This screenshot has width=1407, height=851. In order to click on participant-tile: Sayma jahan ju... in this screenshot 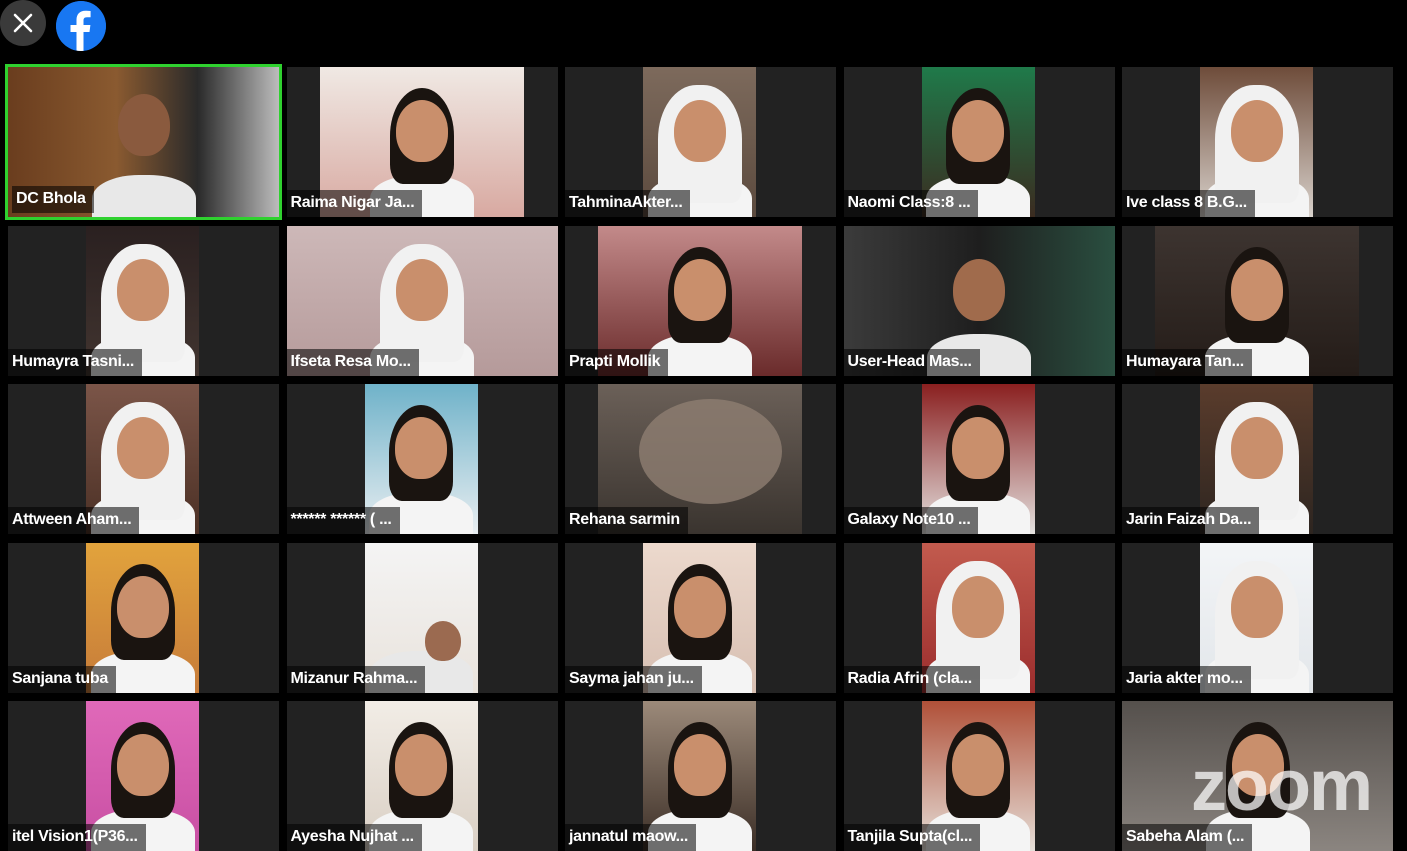, I will do `click(700, 617)`.